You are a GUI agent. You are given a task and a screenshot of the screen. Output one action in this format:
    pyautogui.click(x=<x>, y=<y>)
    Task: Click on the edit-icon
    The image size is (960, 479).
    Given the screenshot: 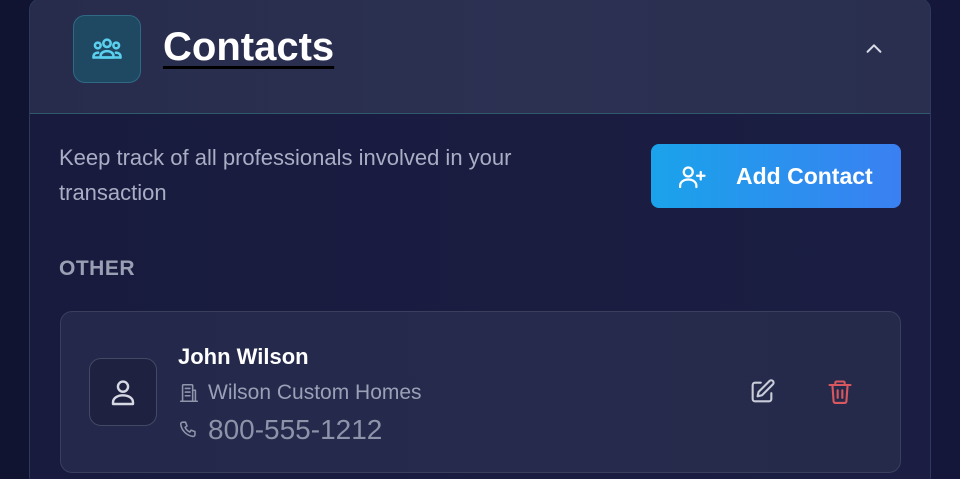 What is the action you would take?
    pyautogui.click(x=763, y=391)
    